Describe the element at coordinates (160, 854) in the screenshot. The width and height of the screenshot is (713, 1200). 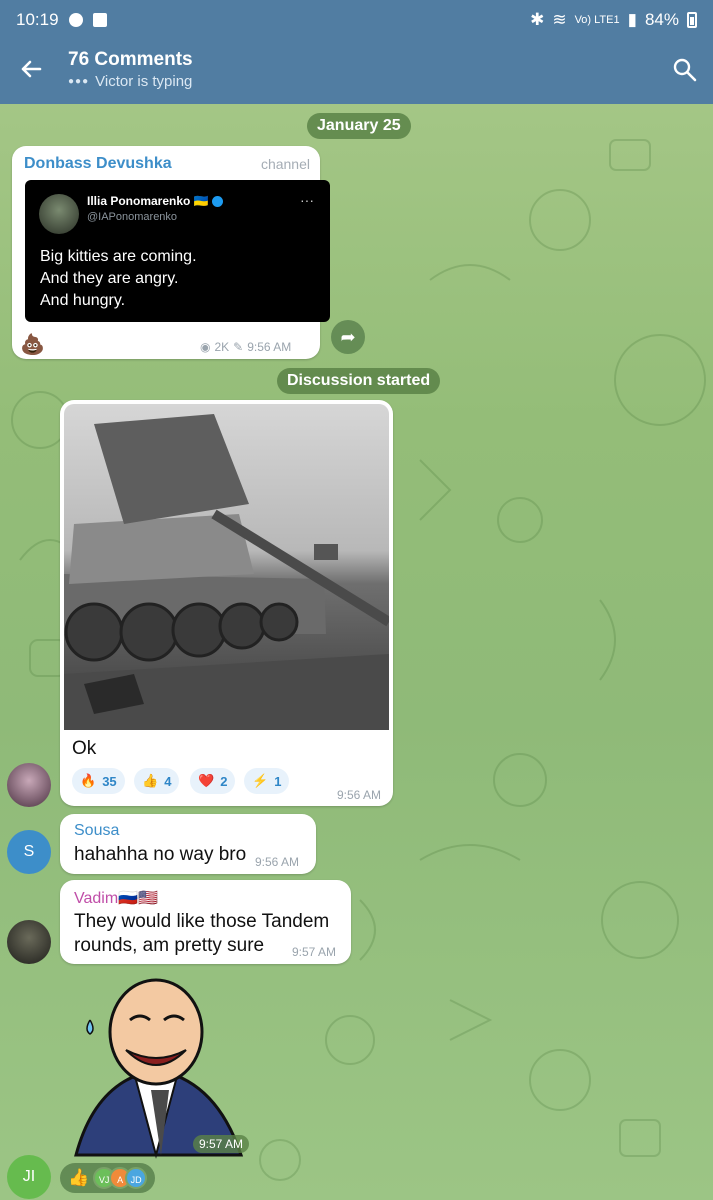
I see `message-text: hahahha no way bro` at that location.